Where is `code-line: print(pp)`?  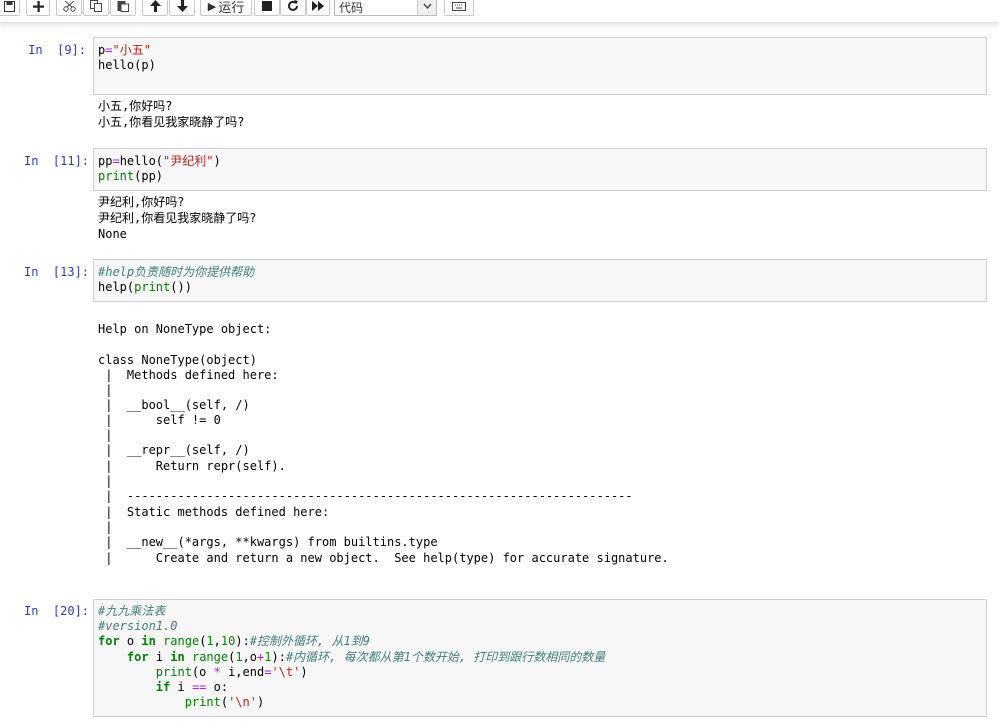
code-line: print(pp) is located at coordinates (131, 176).